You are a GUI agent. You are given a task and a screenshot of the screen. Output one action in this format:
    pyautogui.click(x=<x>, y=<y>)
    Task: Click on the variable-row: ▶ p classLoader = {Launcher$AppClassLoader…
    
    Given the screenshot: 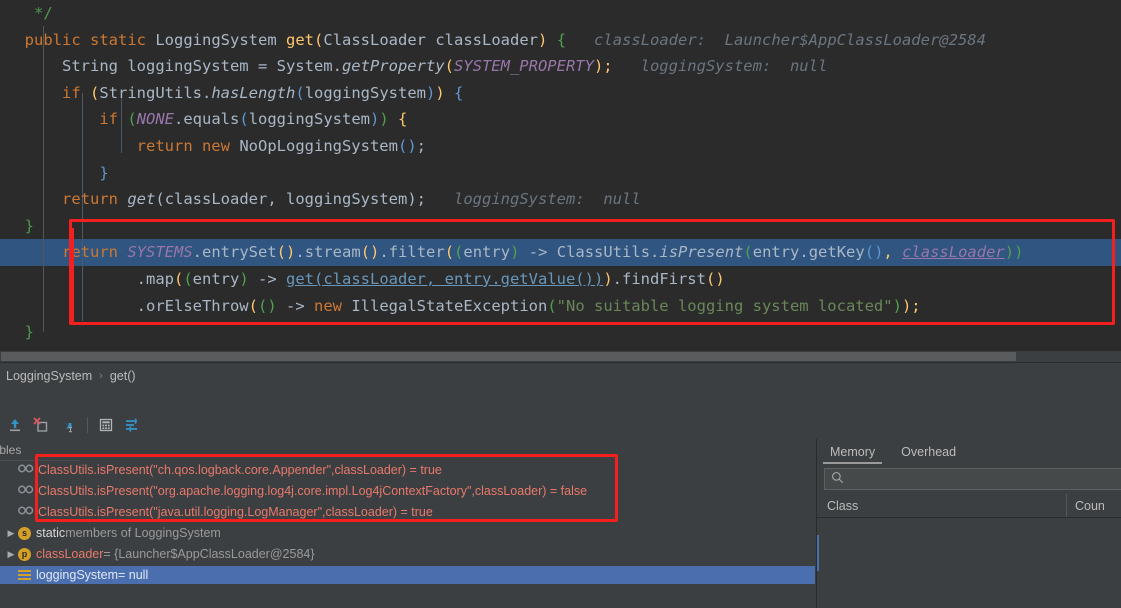 What is the action you would take?
    pyautogui.click(x=407, y=554)
    